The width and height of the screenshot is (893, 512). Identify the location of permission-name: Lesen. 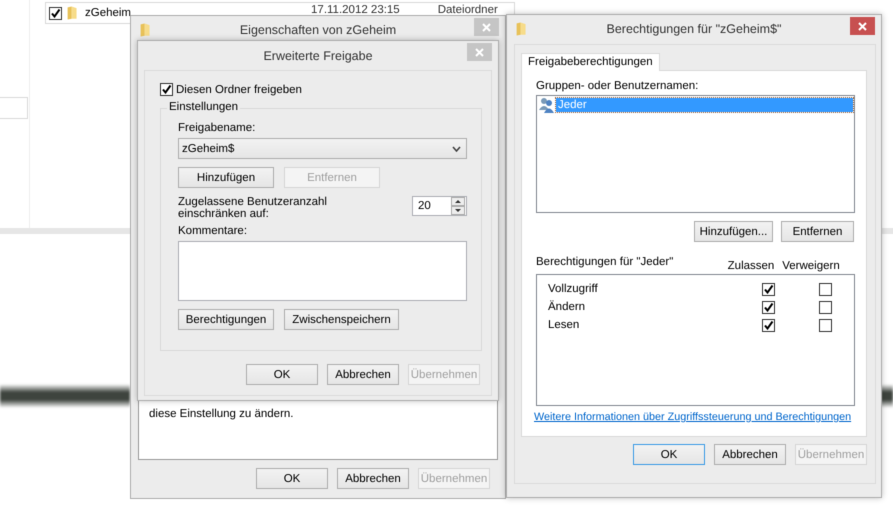
(563, 325).